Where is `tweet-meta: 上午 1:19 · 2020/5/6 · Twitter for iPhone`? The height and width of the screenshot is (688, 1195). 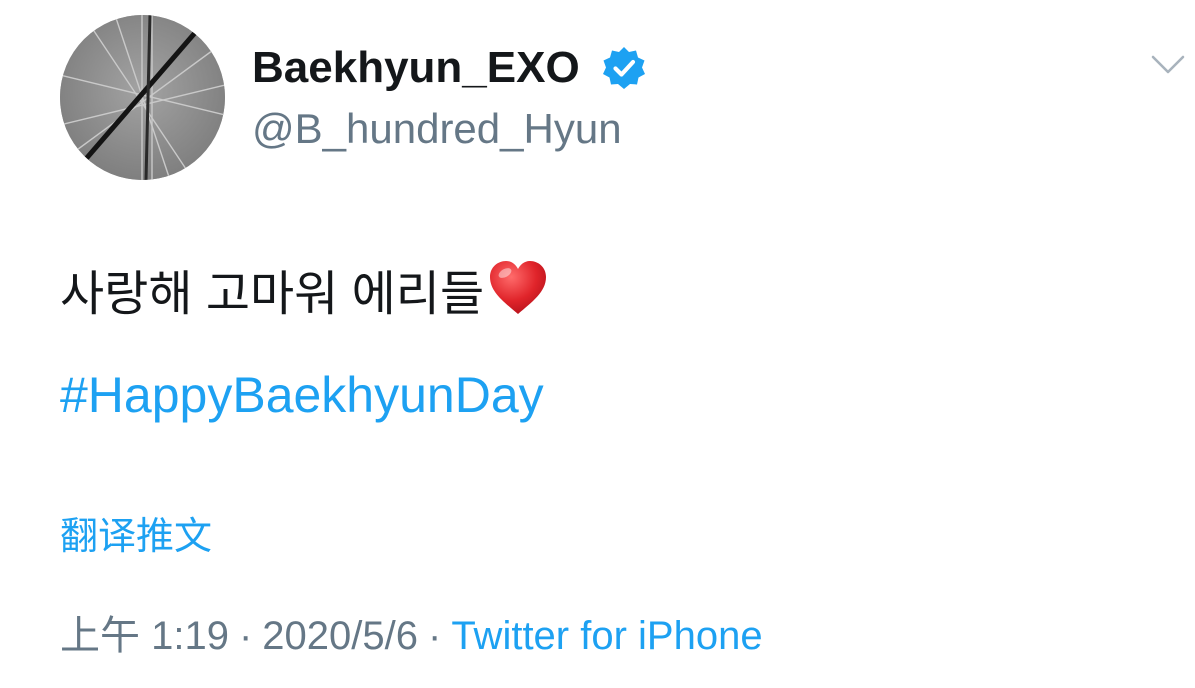 tweet-meta: 上午 1:19 · 2020/5/6 · Twitter for iPhone is located at coordinates (411, 636).